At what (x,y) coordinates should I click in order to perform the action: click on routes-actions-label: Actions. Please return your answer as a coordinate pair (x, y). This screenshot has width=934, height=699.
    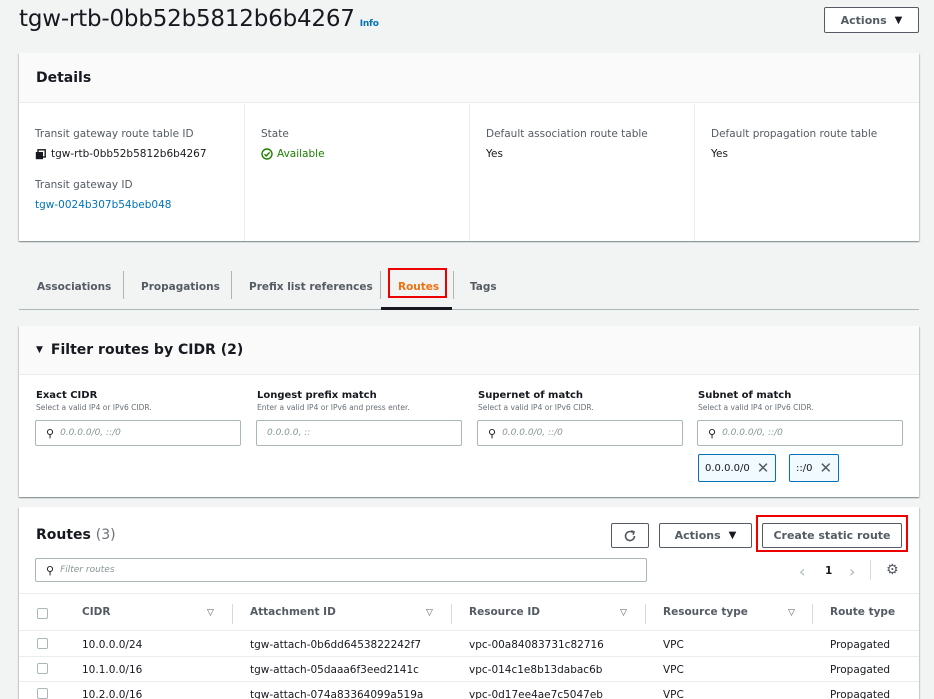
    Looking at the image, I should click on (697, 535).